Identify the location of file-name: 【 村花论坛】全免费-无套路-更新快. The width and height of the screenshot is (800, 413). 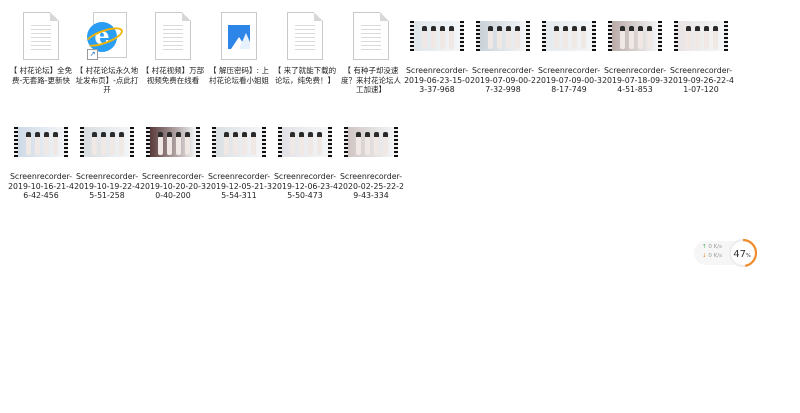
(41, 75).